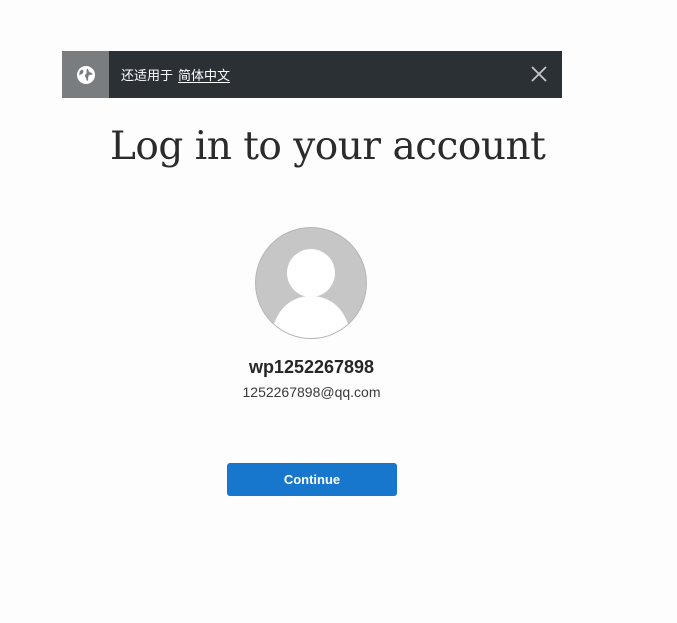  Describe the element at coordinates (312, 74) in the screenshot. I see `language-banner: 还适用于 简体中文` at that location.